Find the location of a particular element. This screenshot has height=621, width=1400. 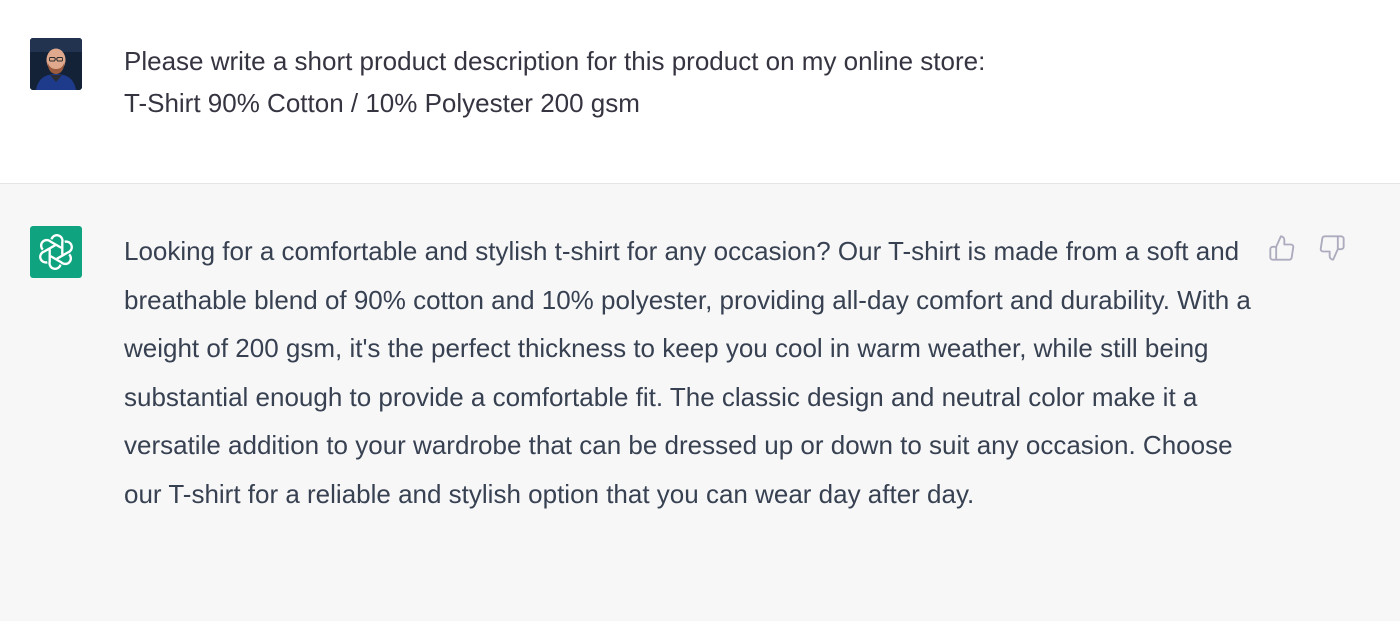

feedback-buttons is located at coordinates (1307, 248).